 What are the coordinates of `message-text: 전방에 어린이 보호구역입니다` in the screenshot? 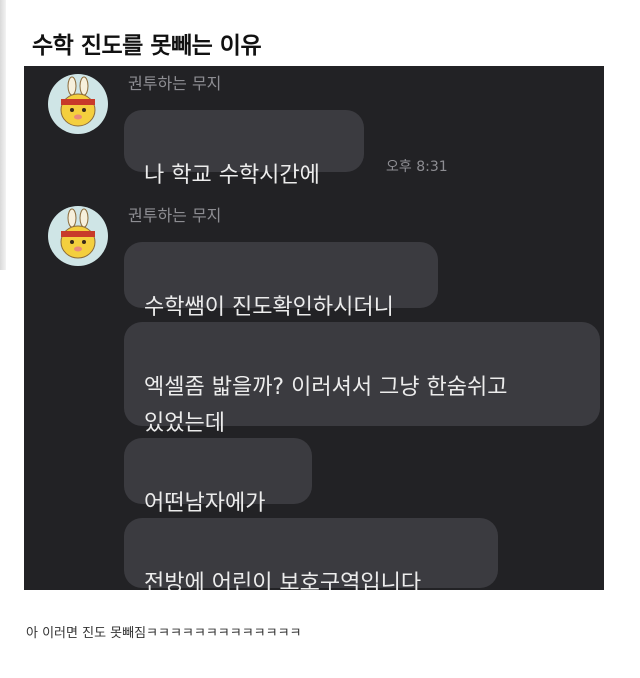 It's located at (283, 580).